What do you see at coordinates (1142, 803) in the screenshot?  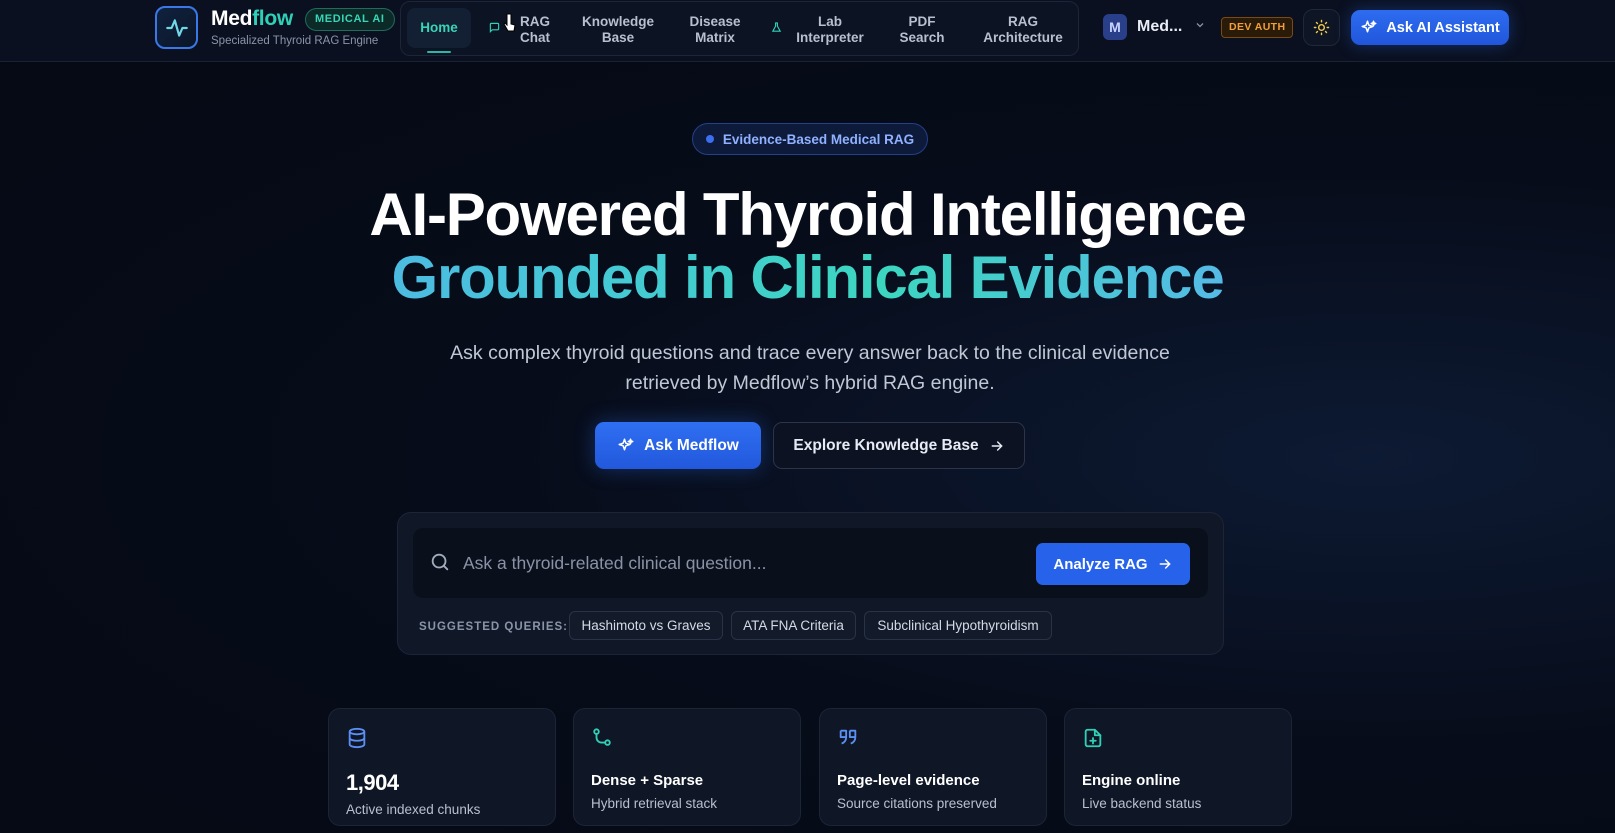 I see `stat-subtitle: Live backend status` at bounding box center [1142, 803].